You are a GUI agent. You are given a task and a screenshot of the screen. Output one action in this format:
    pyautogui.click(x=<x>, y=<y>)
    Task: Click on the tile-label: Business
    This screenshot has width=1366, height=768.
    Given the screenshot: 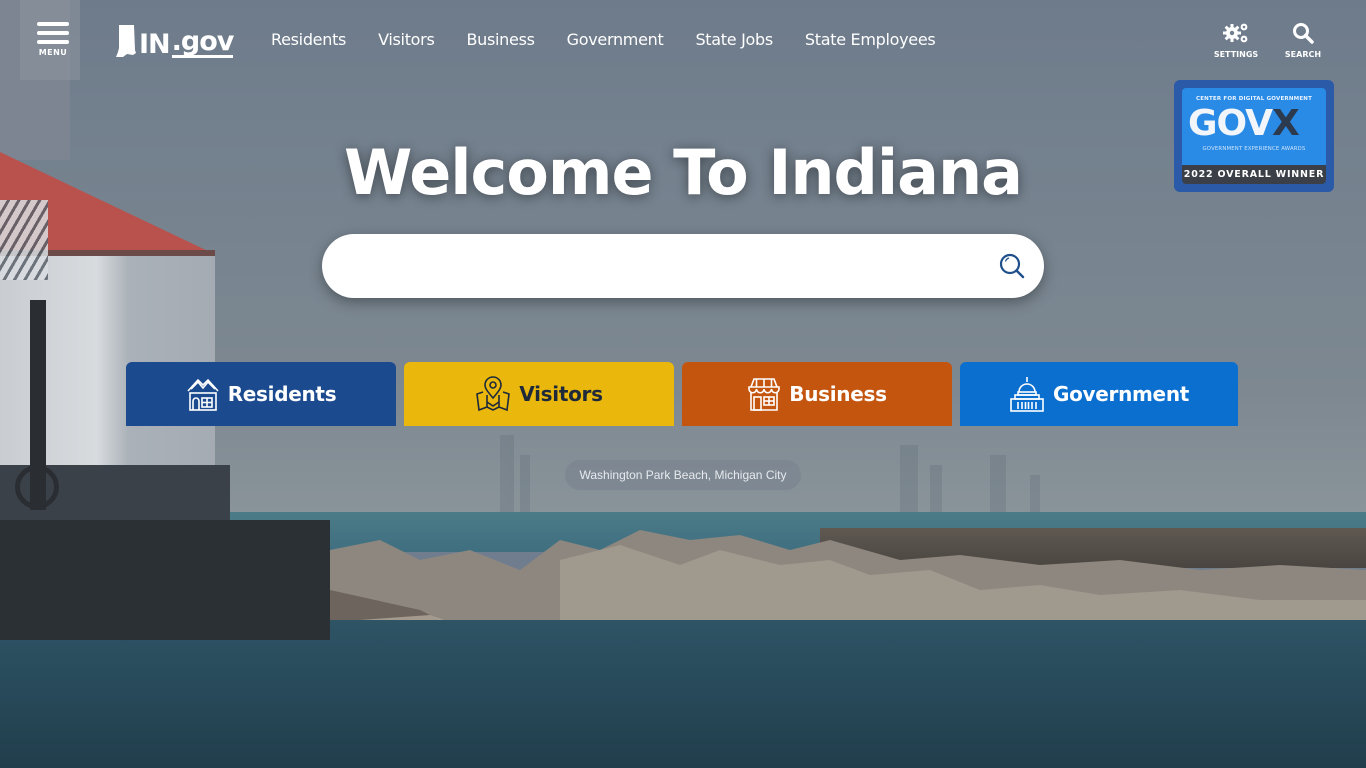 What is the action you would take?
    pyautogui.click(x=838, y=394)
    